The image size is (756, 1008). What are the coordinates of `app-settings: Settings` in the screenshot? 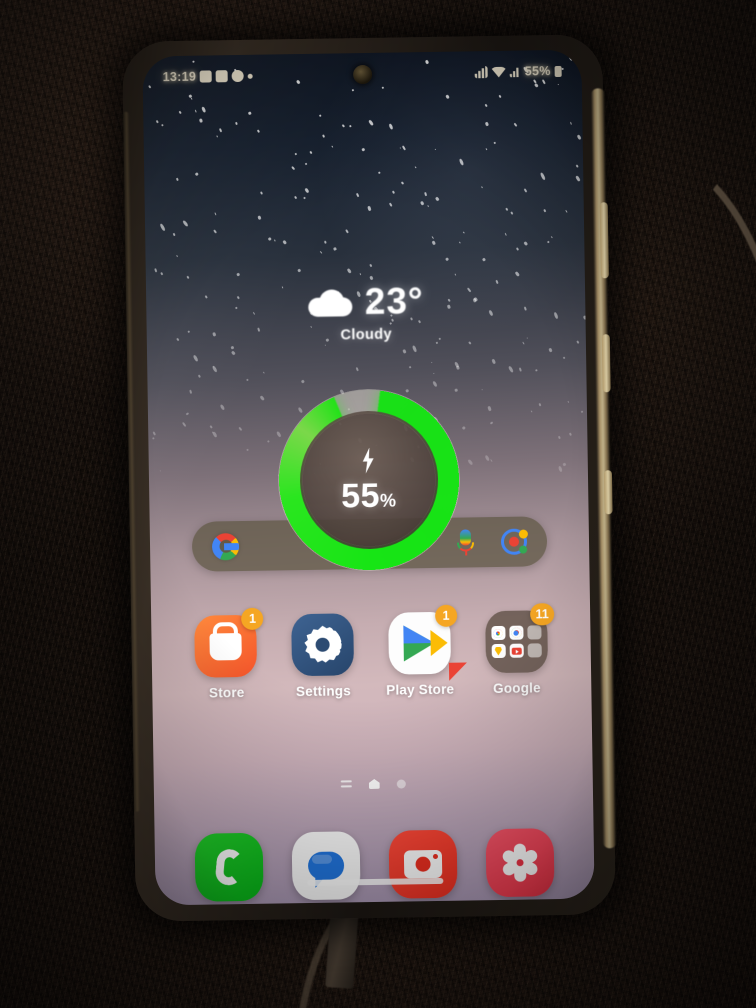 It's located at (322, 656).